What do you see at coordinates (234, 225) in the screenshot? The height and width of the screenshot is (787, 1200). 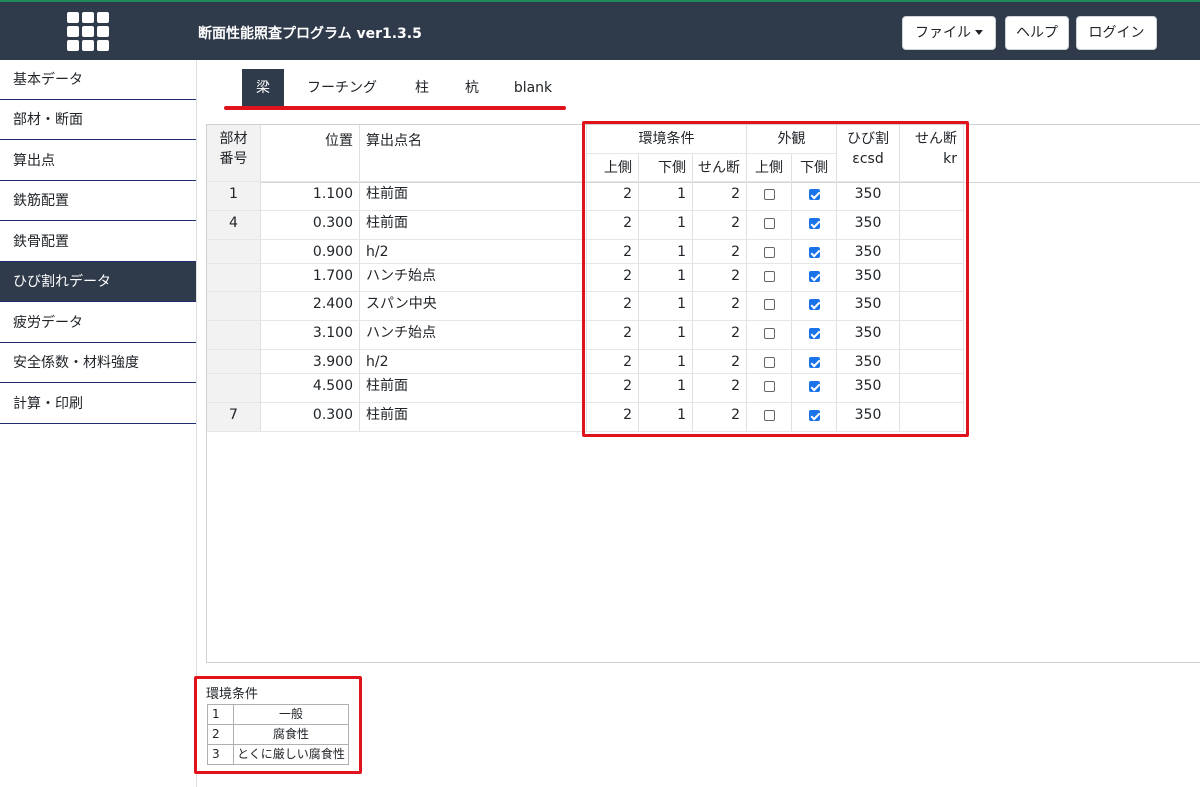 I see `cell-member-no: 4` at bounding box center [234, 225].